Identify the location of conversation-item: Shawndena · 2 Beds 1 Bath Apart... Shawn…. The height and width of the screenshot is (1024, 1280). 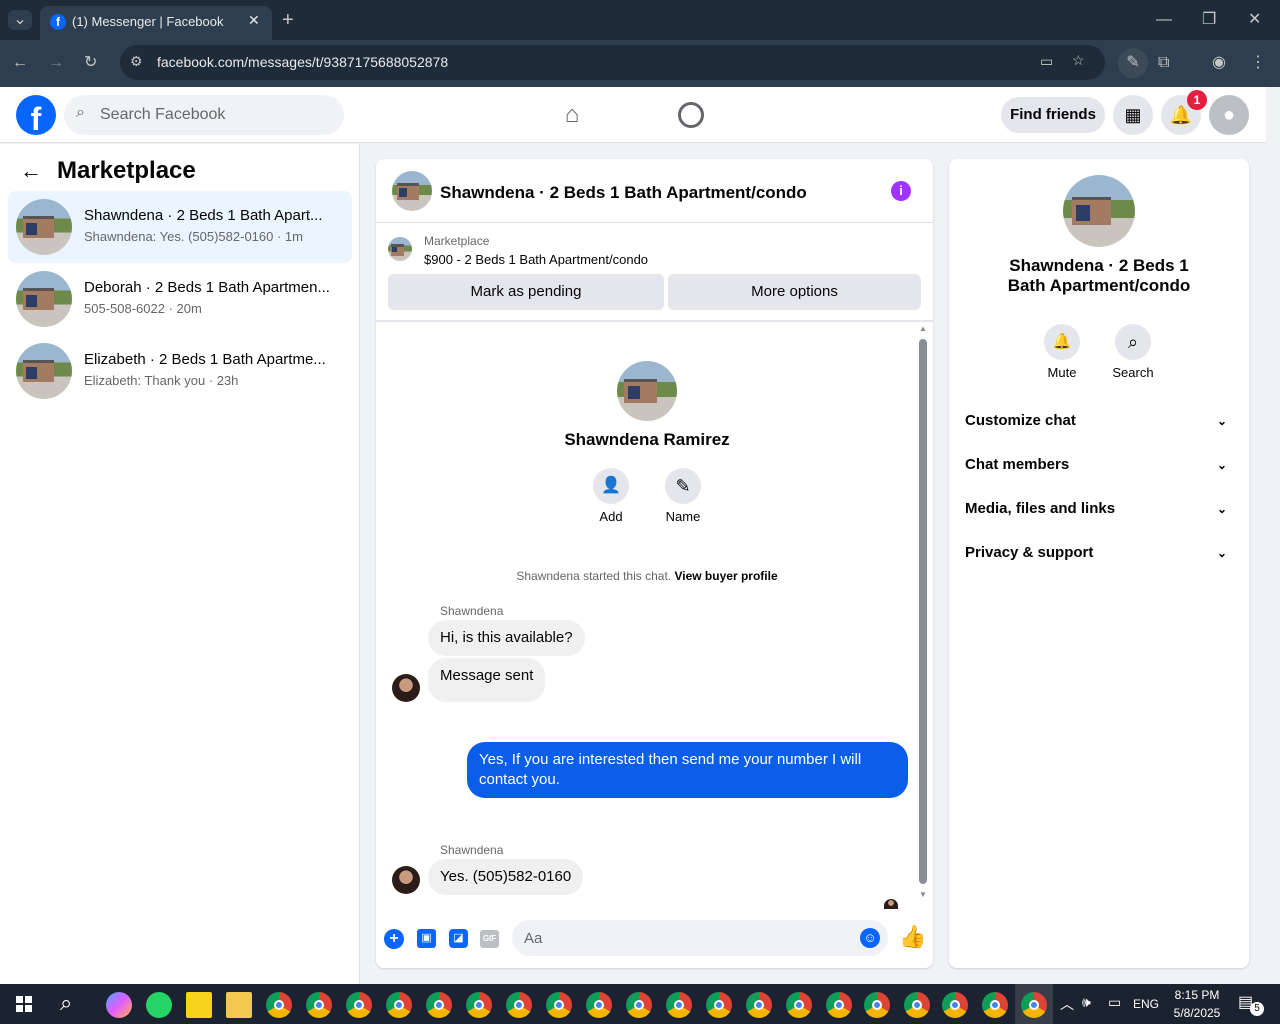
(180, 227).